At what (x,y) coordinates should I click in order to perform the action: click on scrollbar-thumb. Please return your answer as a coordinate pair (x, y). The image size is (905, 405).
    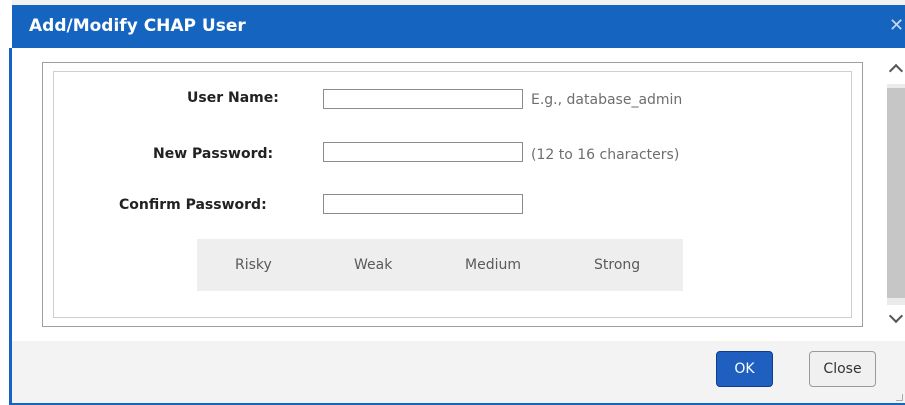
    Looking at the image, I should click on (896, 193).